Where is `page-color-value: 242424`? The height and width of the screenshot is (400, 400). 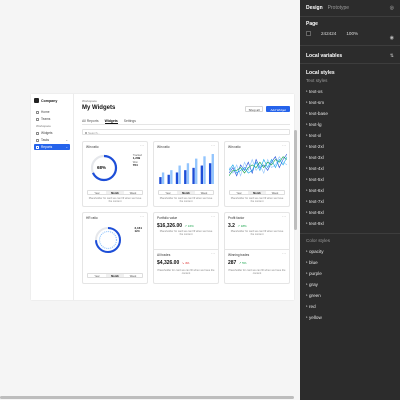 page-color-value: 242424 is located at coordinates (328, 33).